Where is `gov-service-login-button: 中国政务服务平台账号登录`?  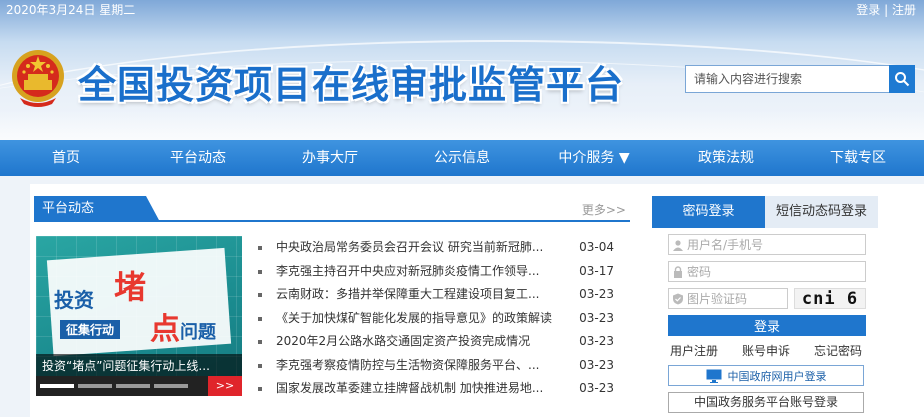 gov-service-login-button: 中国政务服务平台账号登录 is located at coordinates (766, 402).